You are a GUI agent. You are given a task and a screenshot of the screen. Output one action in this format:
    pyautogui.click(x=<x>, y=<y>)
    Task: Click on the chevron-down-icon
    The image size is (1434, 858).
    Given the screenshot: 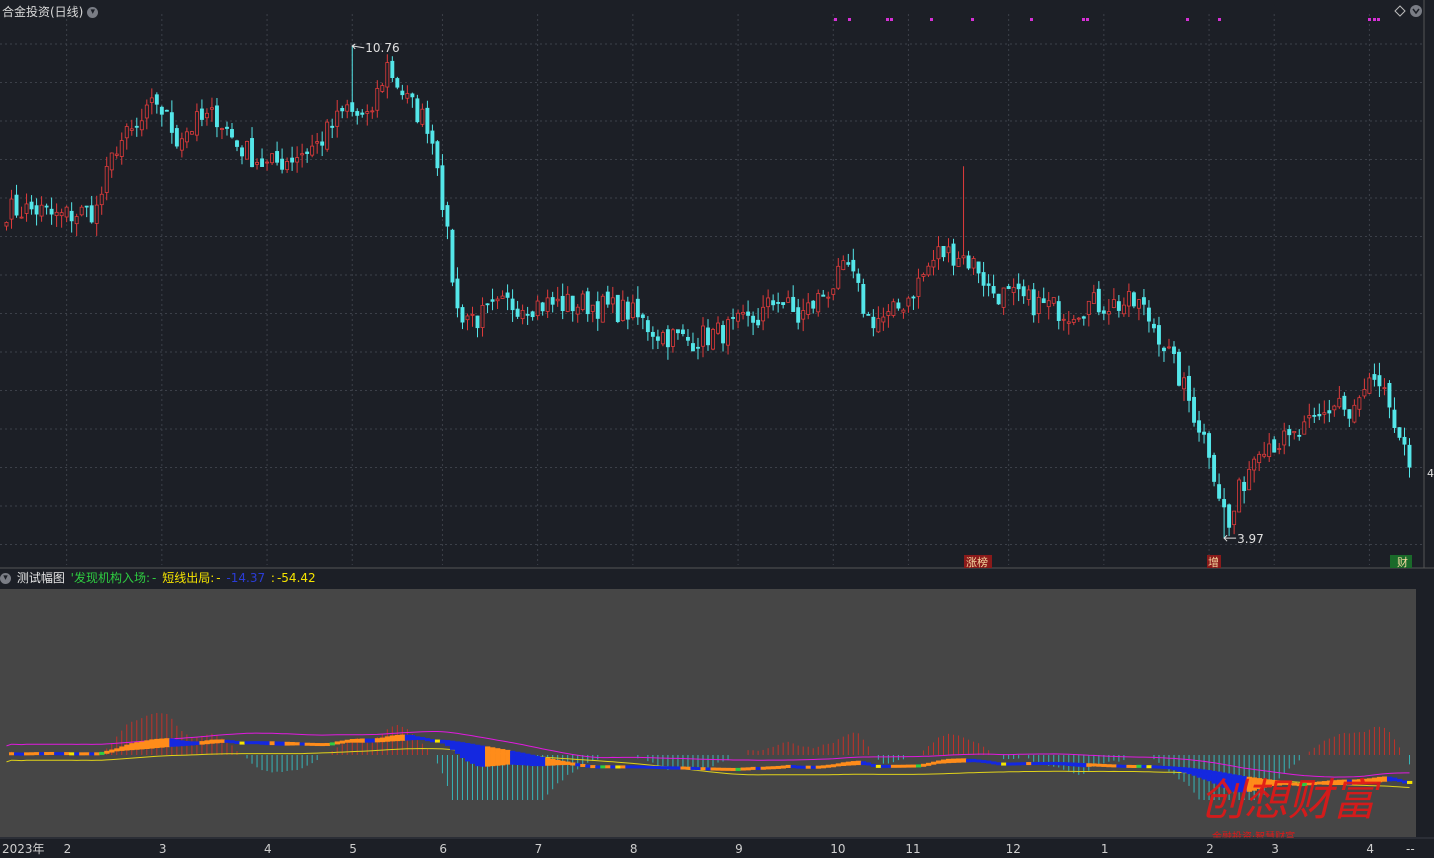 What is the action you would take?
    pyautogui.click(x=1416, y=11)
    